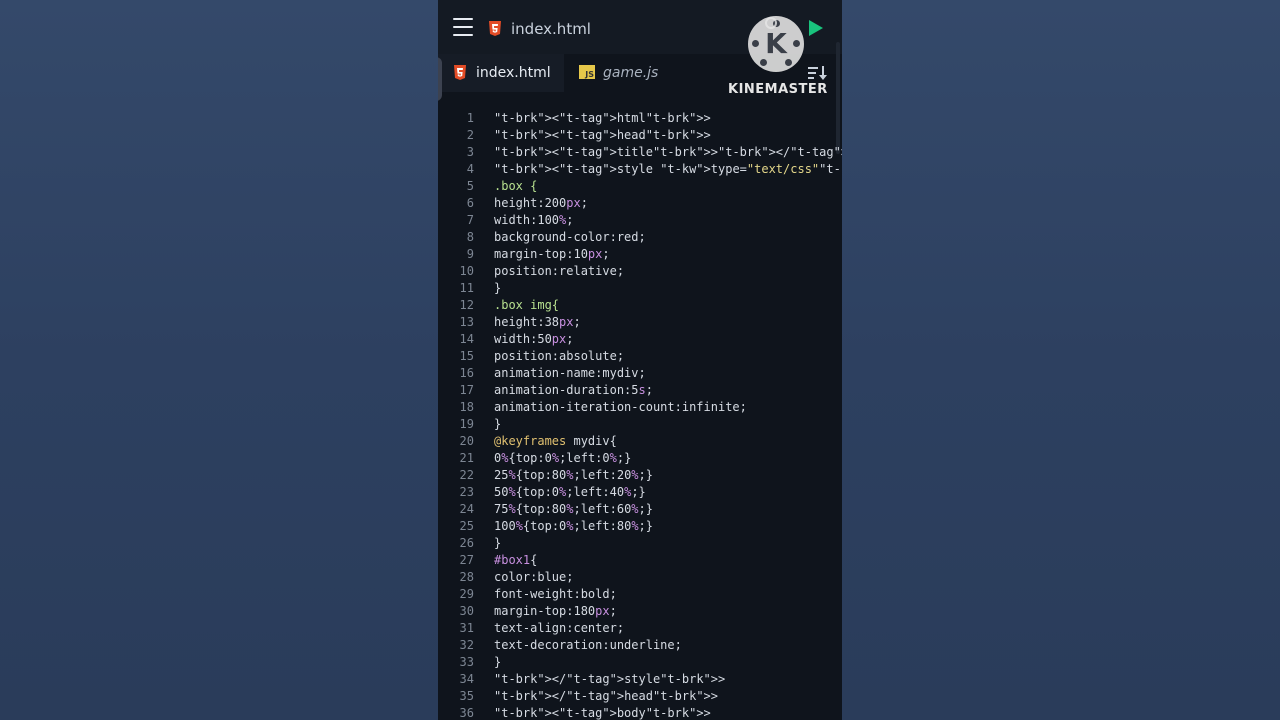 The height and width of the screenshot is (720, 1280). Describe the element at coordinates (555, 441) in the screenshot. I see `code-text: @keyframes mydiv{` at that location.